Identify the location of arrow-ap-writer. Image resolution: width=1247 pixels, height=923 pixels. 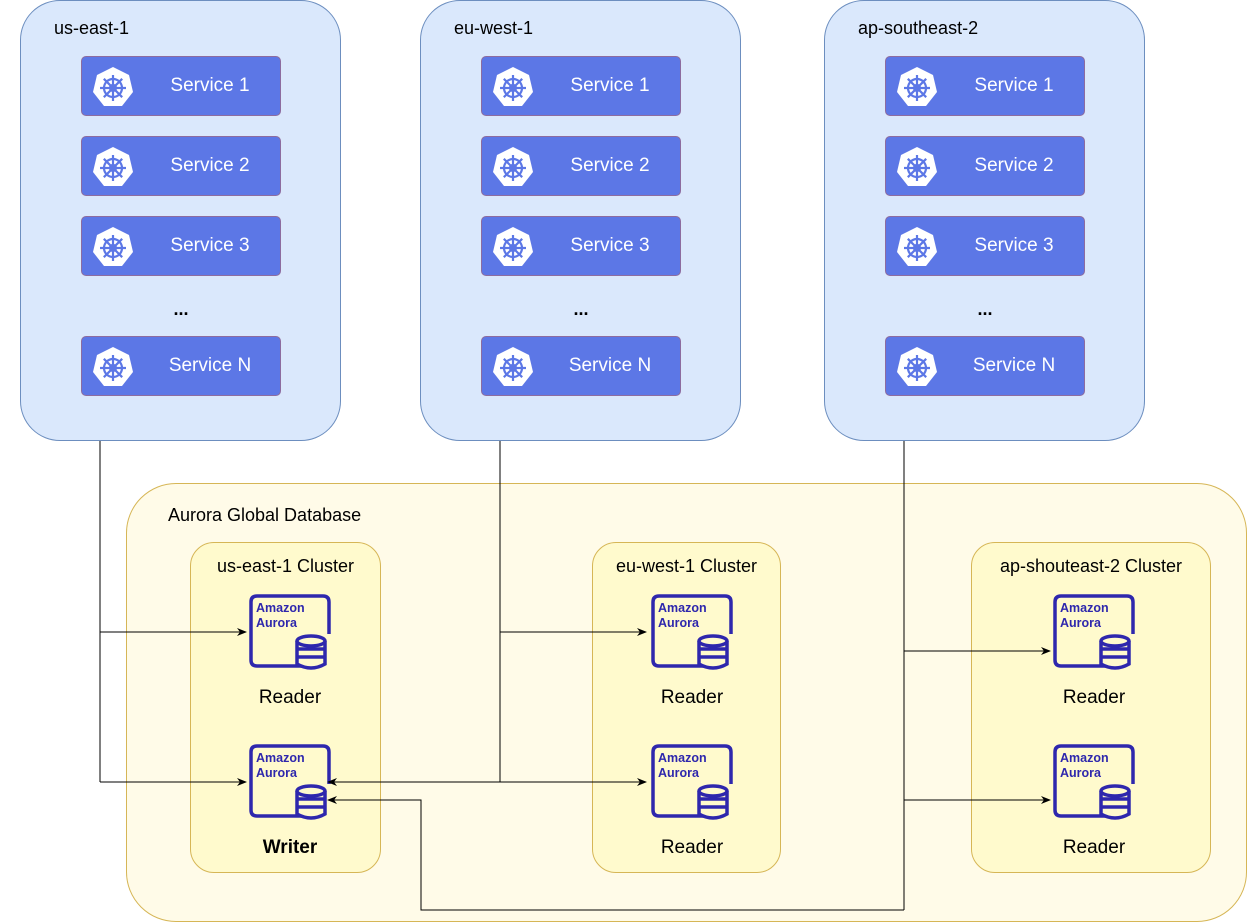
(615, 853).